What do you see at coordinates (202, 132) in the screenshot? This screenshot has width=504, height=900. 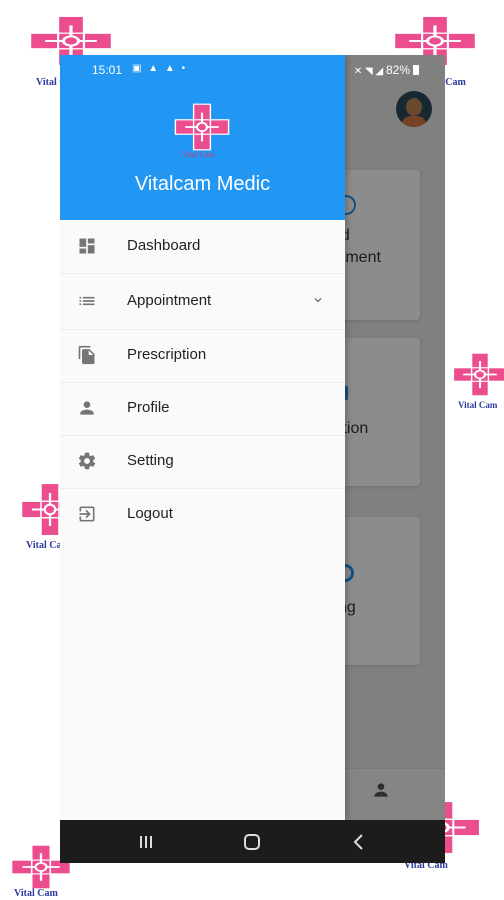 I see `app-logo: Vital Cam` at bounding box center [202, 132].